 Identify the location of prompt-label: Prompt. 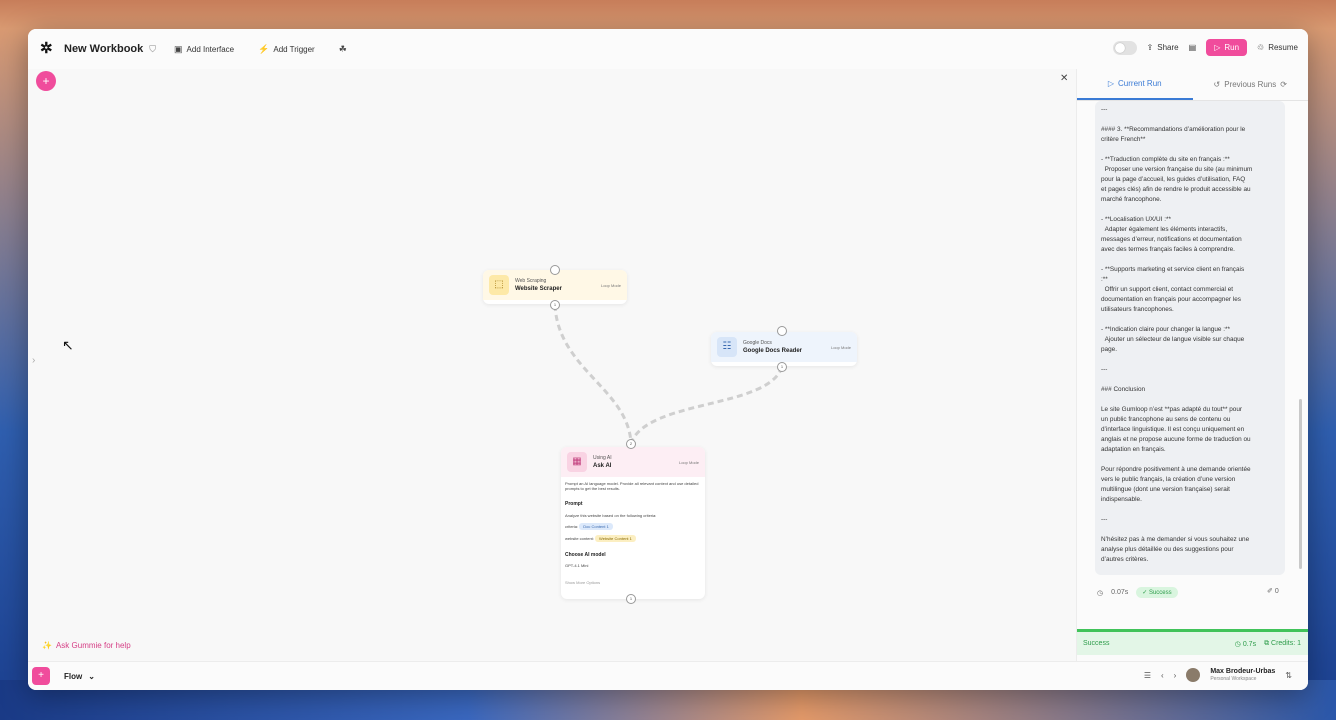
(574, 504).